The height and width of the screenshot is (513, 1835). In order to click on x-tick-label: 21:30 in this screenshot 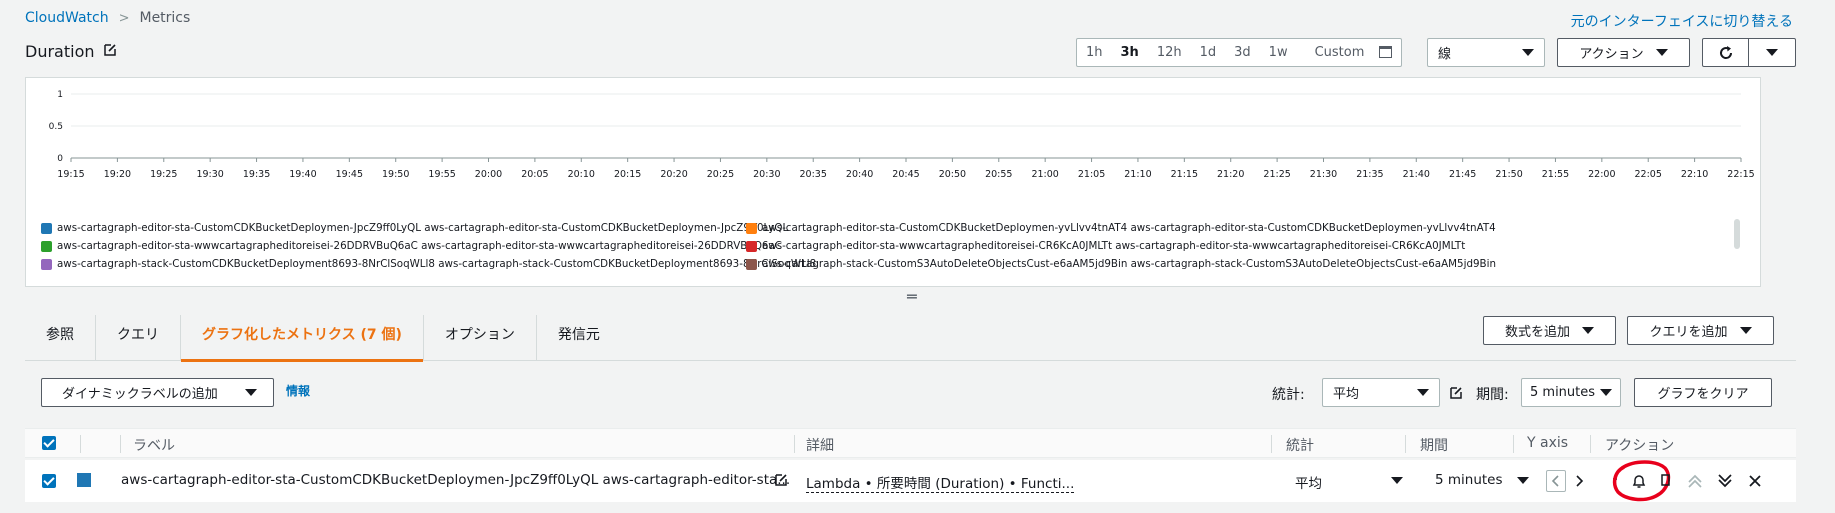, I will do `click(1323, 174)`.